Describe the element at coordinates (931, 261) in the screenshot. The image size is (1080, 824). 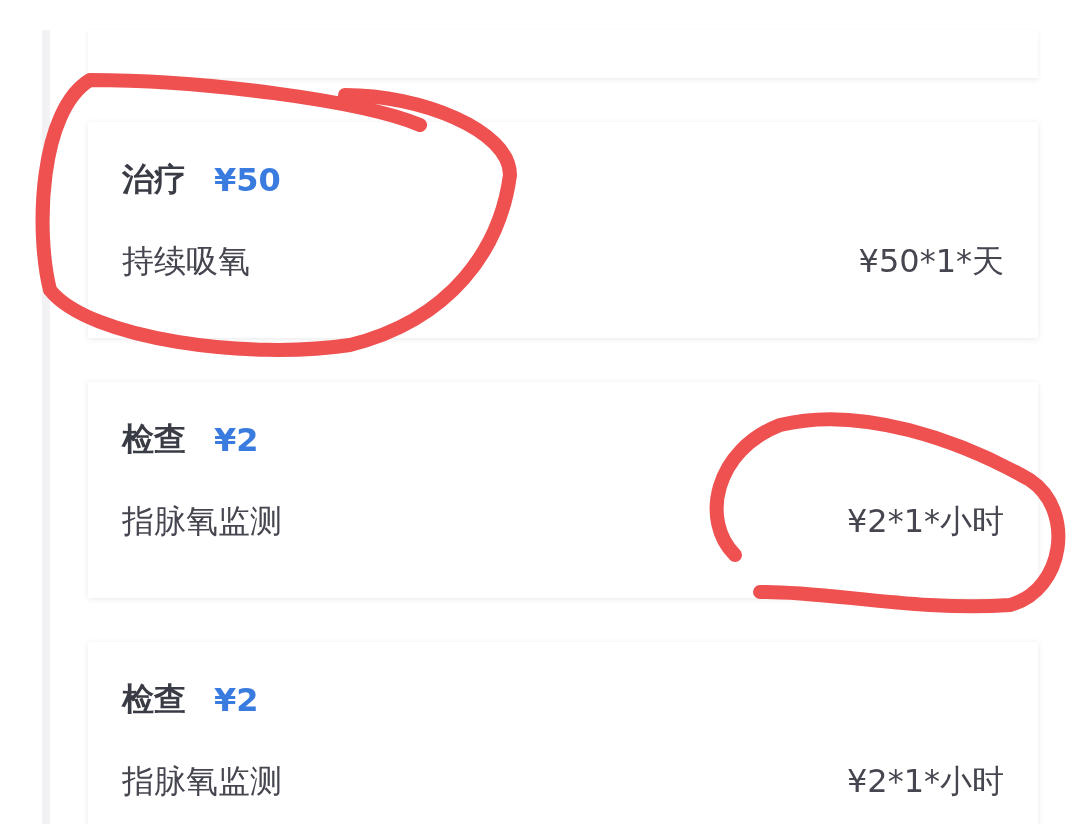
I see `item-detail: ¥50*1*天` at that location.